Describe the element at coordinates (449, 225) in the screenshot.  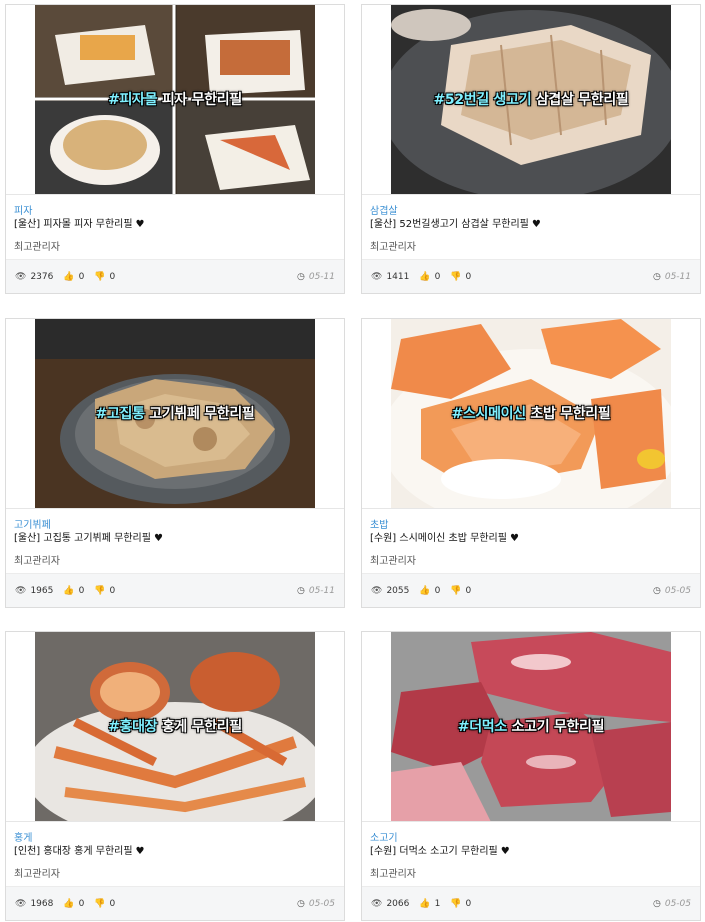
I see `card-title-link: [울산] 52번길생고기 삼겹살 무한리필` at that location.